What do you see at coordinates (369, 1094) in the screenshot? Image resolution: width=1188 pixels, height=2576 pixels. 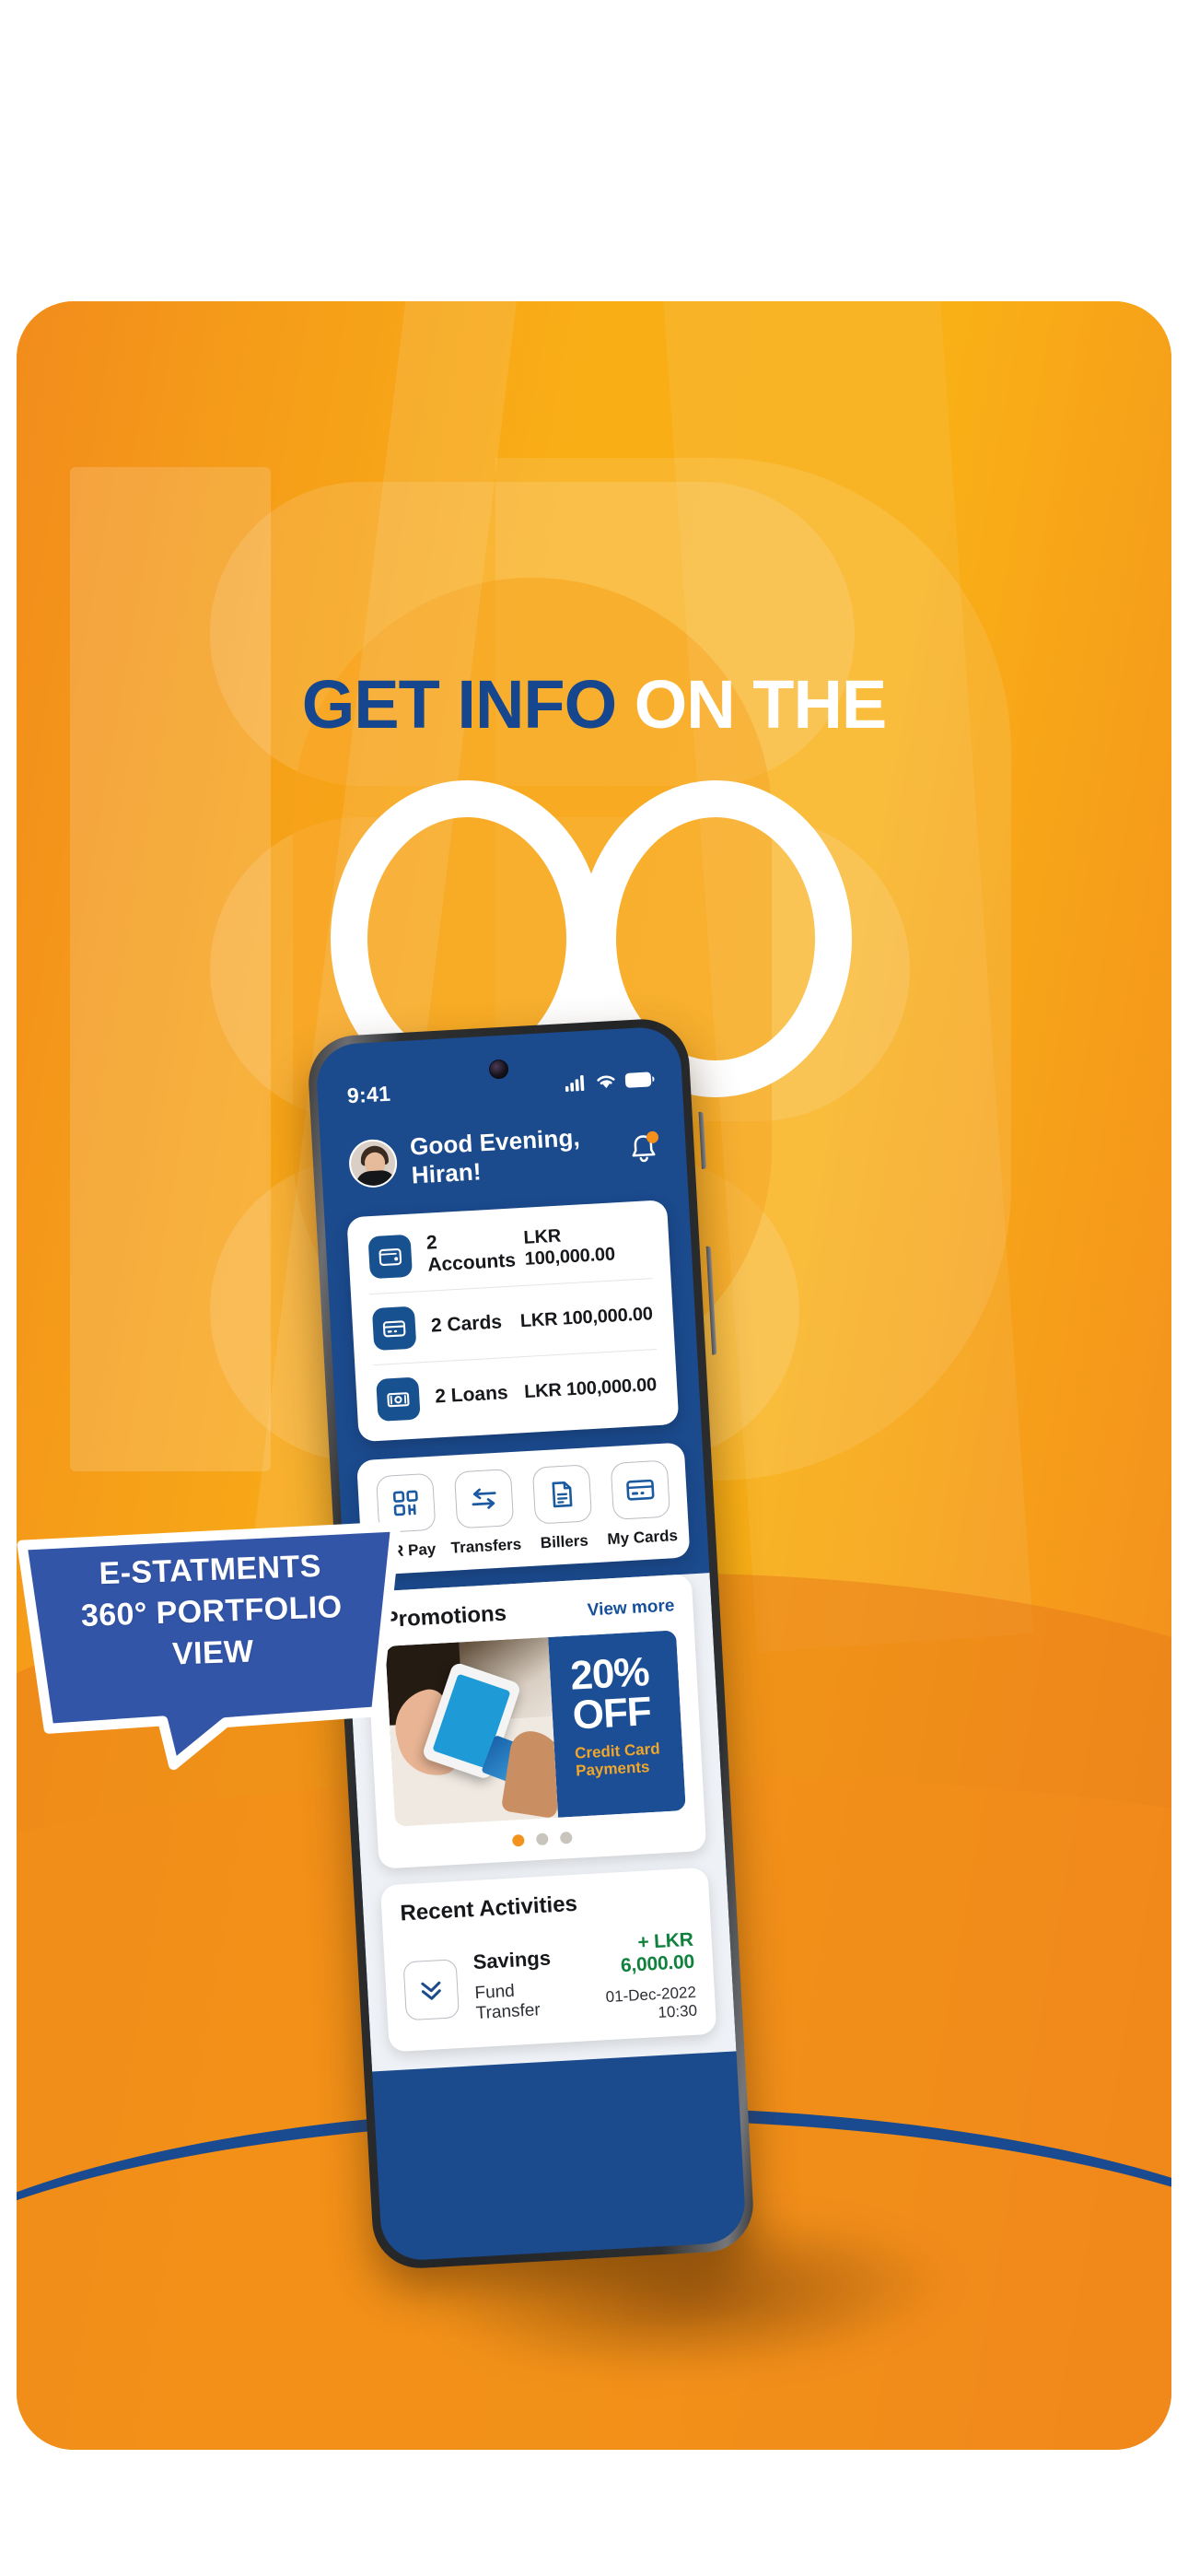 I see `status-clock: 9:41` at bounding box center [369, 1094].